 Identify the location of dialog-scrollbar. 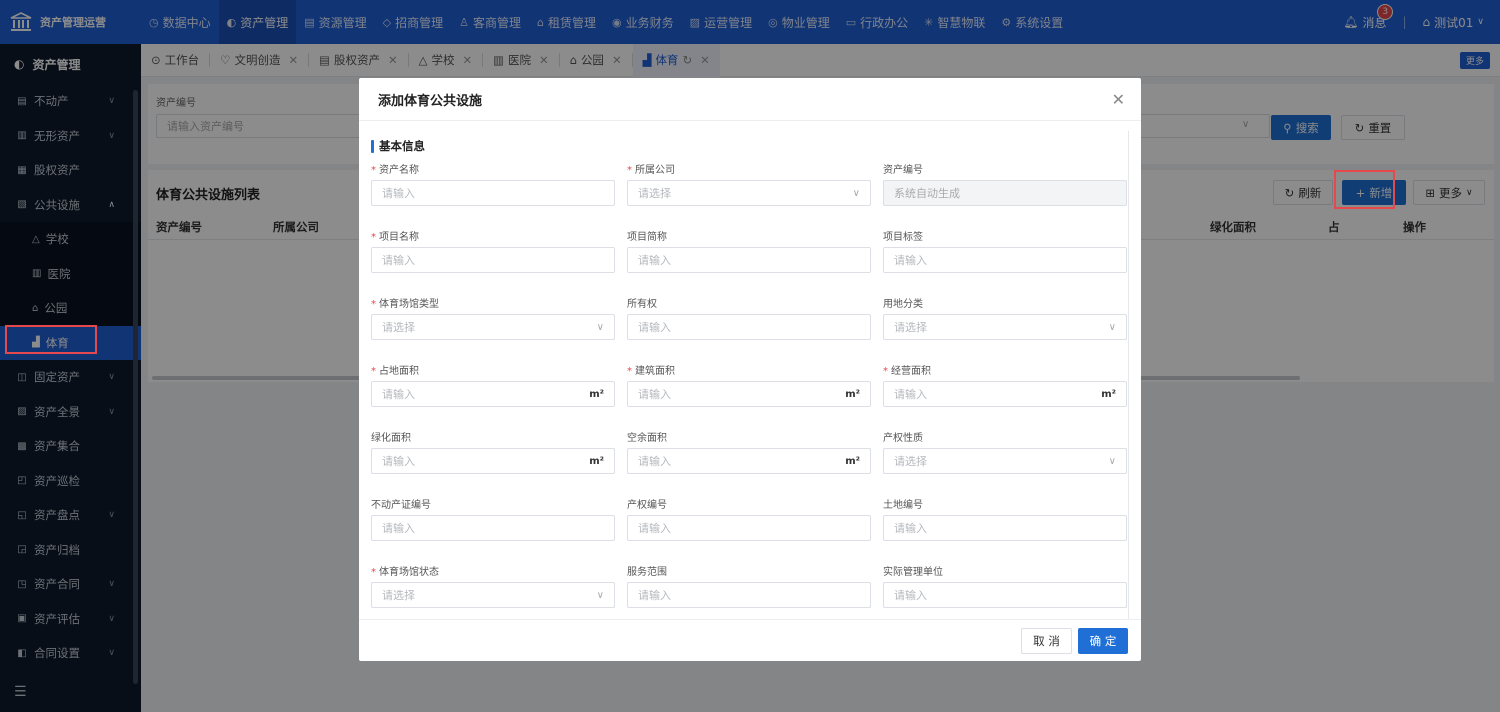
(1128, 375).